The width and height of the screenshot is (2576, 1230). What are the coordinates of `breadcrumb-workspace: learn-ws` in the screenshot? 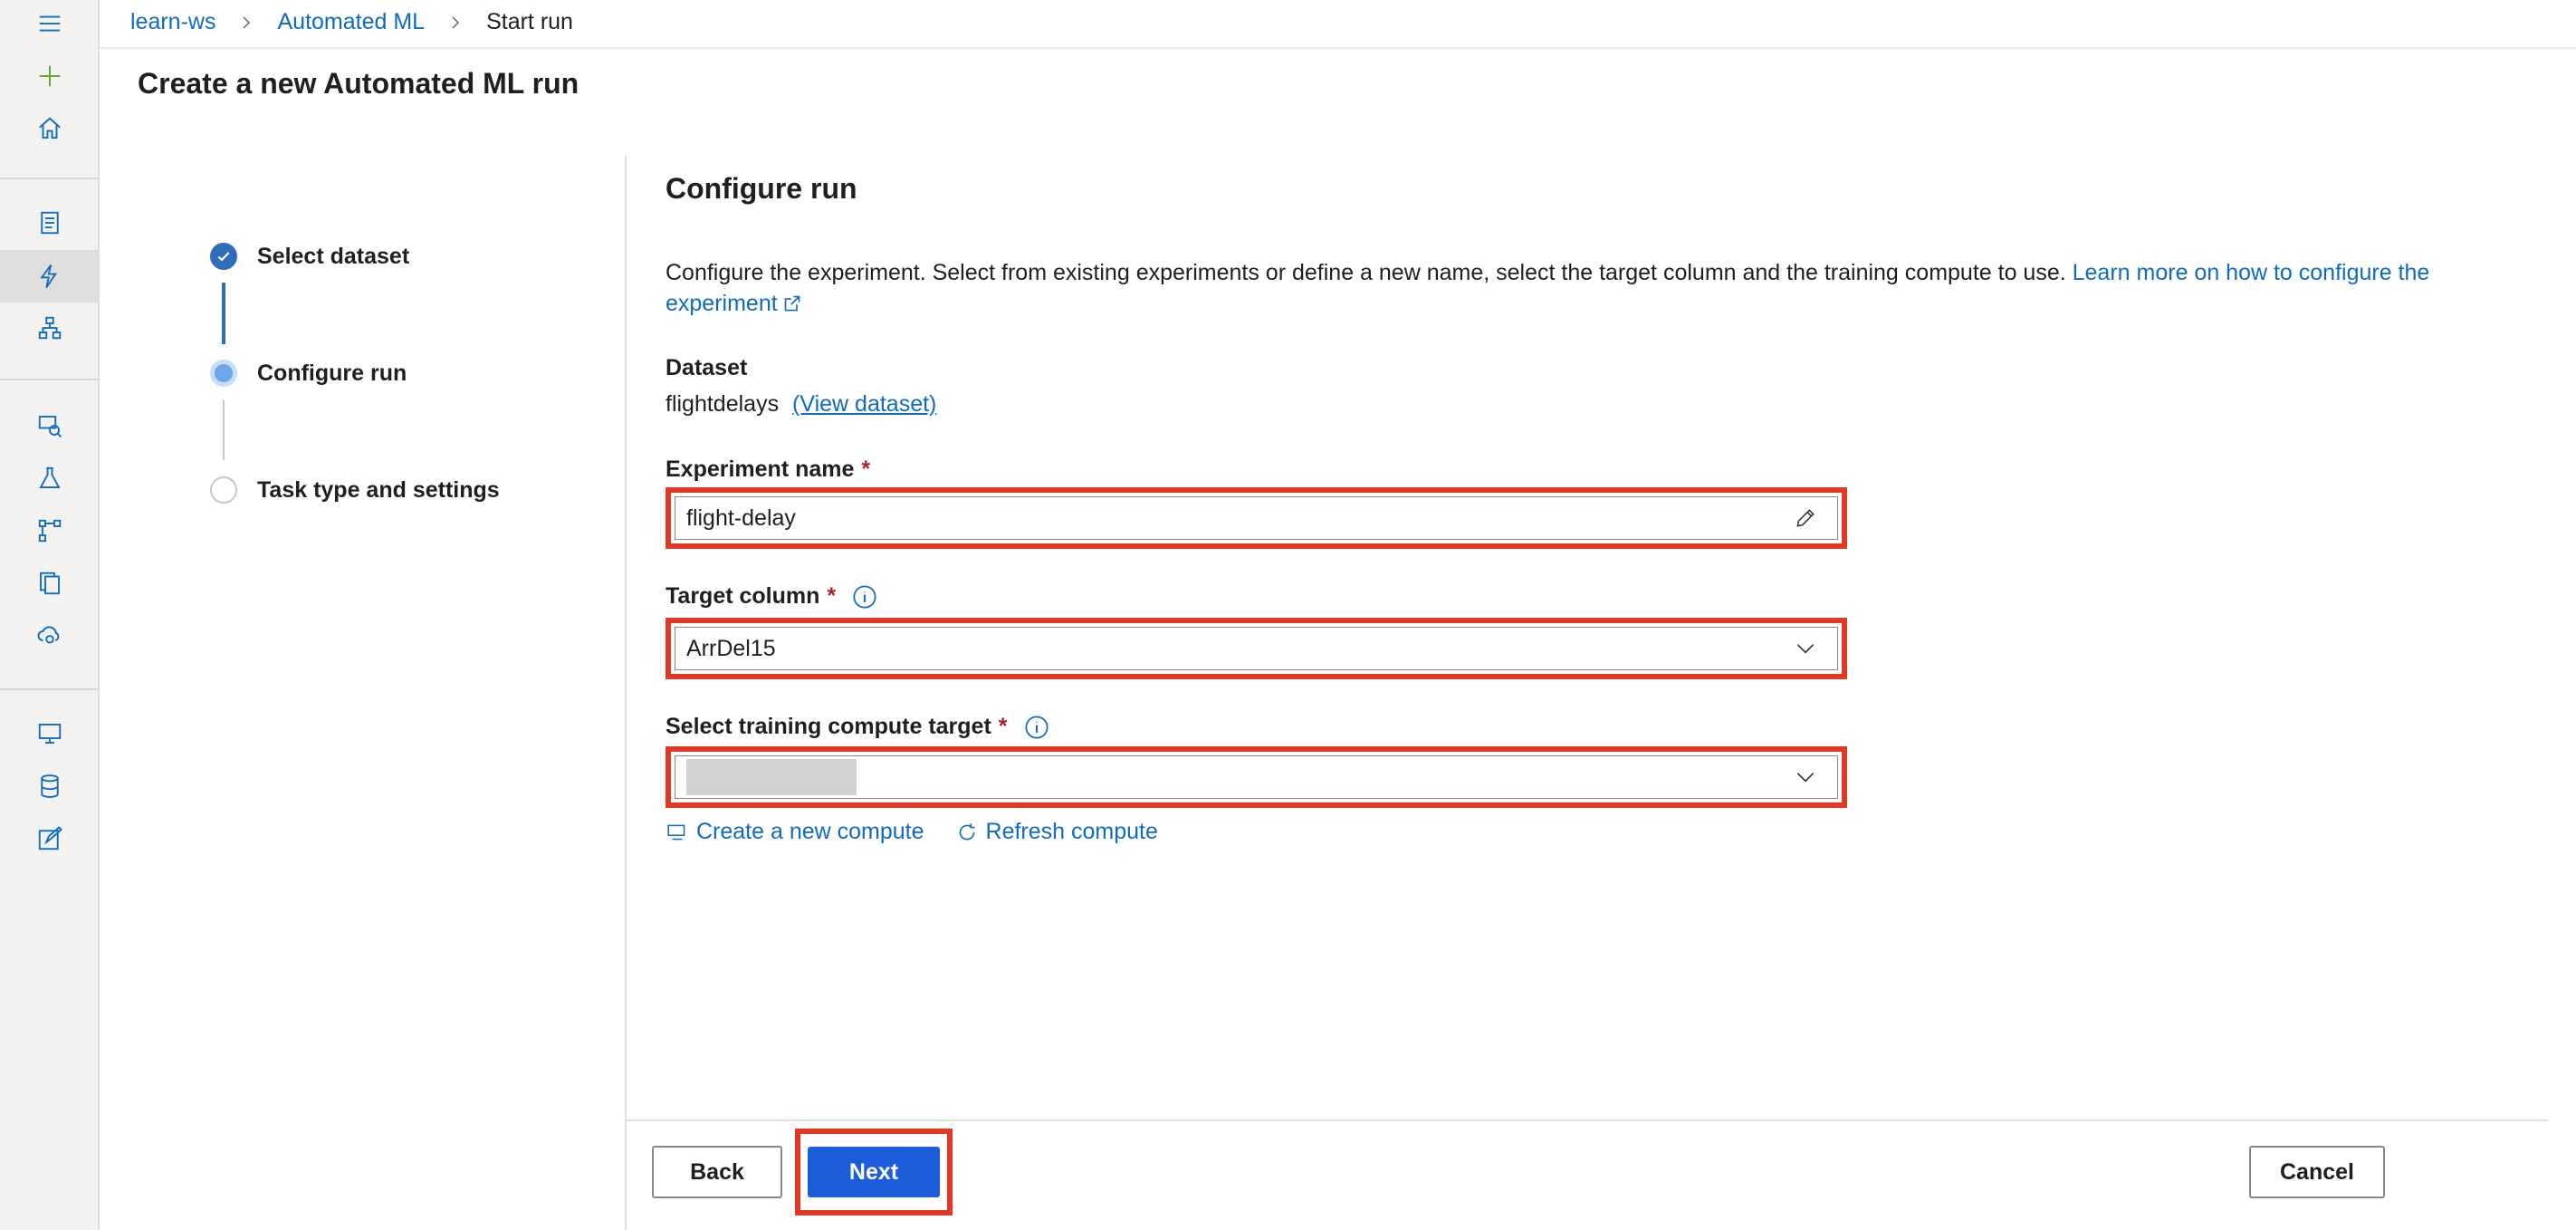 It's located at (172, 22).